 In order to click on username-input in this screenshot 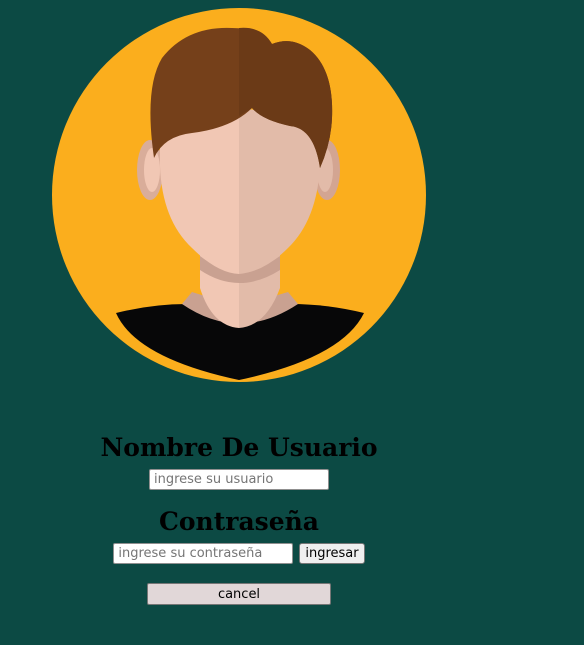, I will do `click(239, 479)`.